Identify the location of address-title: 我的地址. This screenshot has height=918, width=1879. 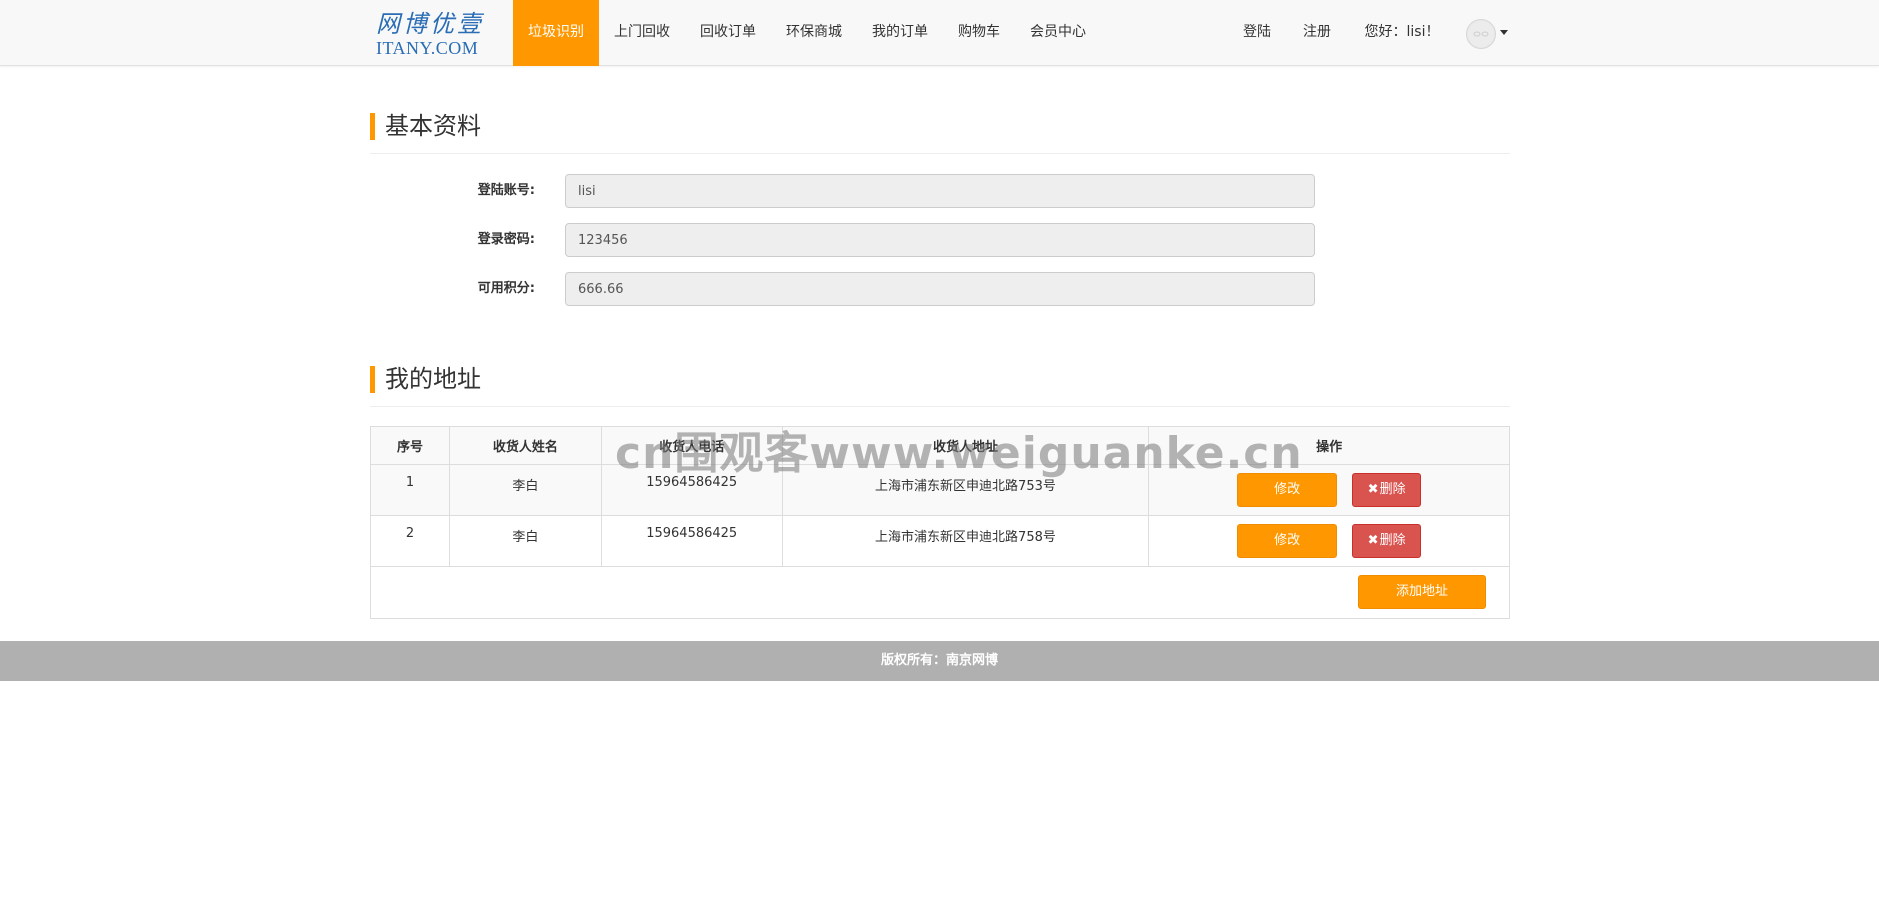
(433, 379).